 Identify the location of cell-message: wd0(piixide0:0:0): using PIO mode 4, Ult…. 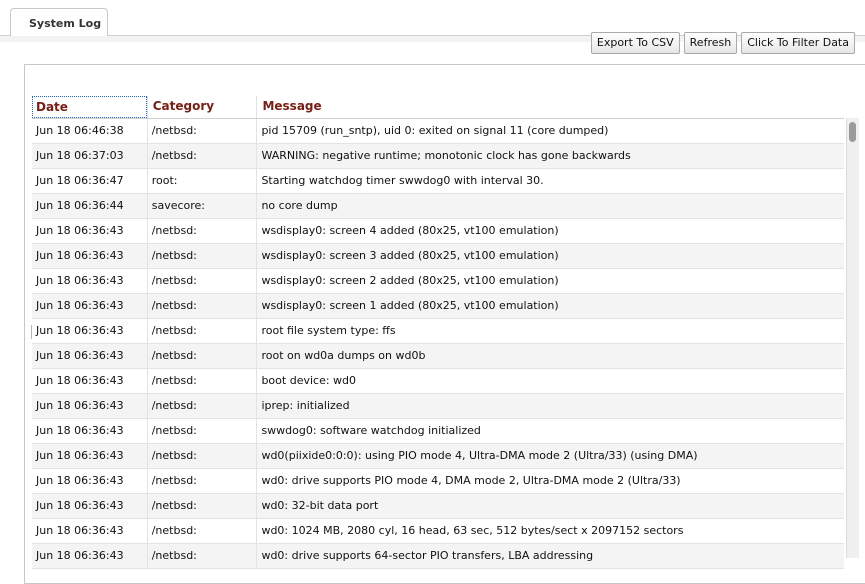
(550, 456).